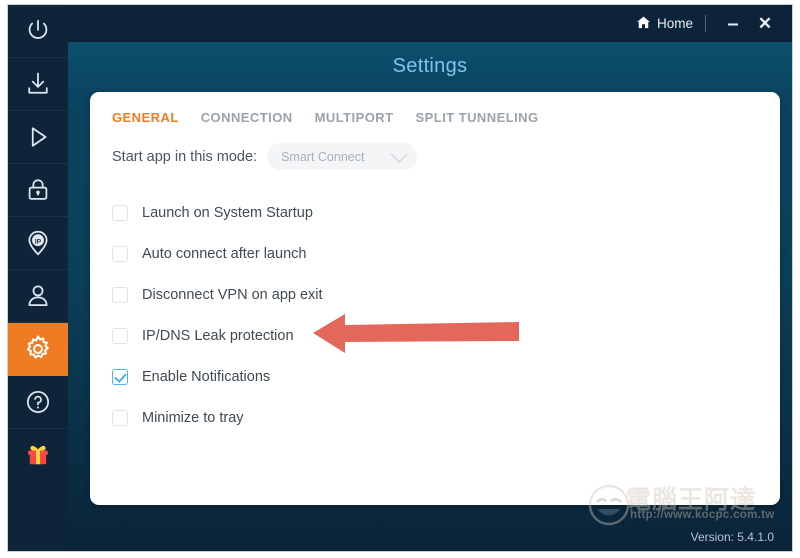  I want to click on home-label: Home, so click(674, 23).